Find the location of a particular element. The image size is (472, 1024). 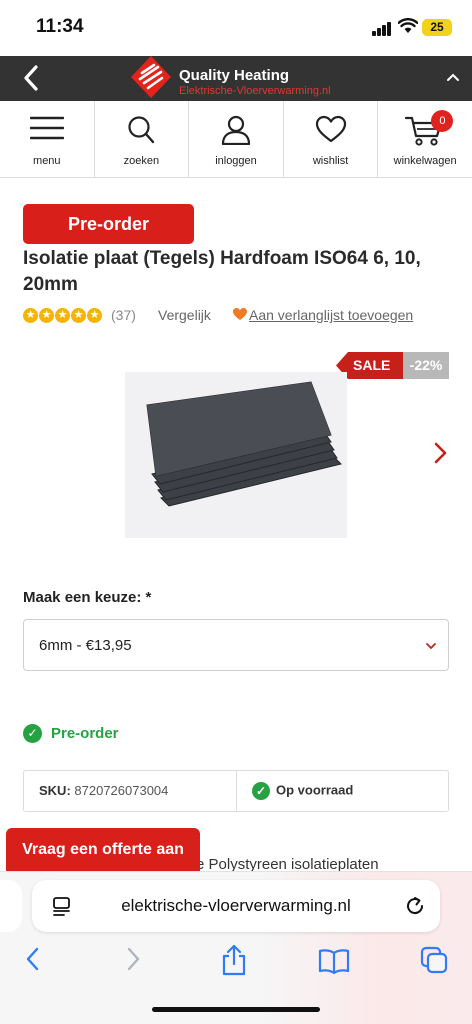

nav-item-inloggen: inloggen is located at coordinates (236, 139).